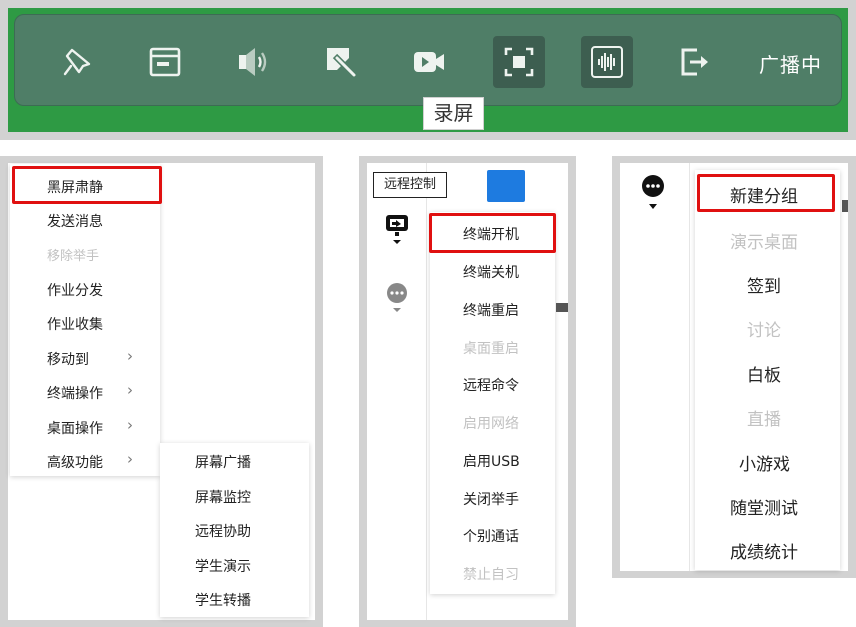 The height and width of the screenshot is (627, 856). Describe the element at coordinates (165, 62) in the screenshot. I see `window-icon` at that location.